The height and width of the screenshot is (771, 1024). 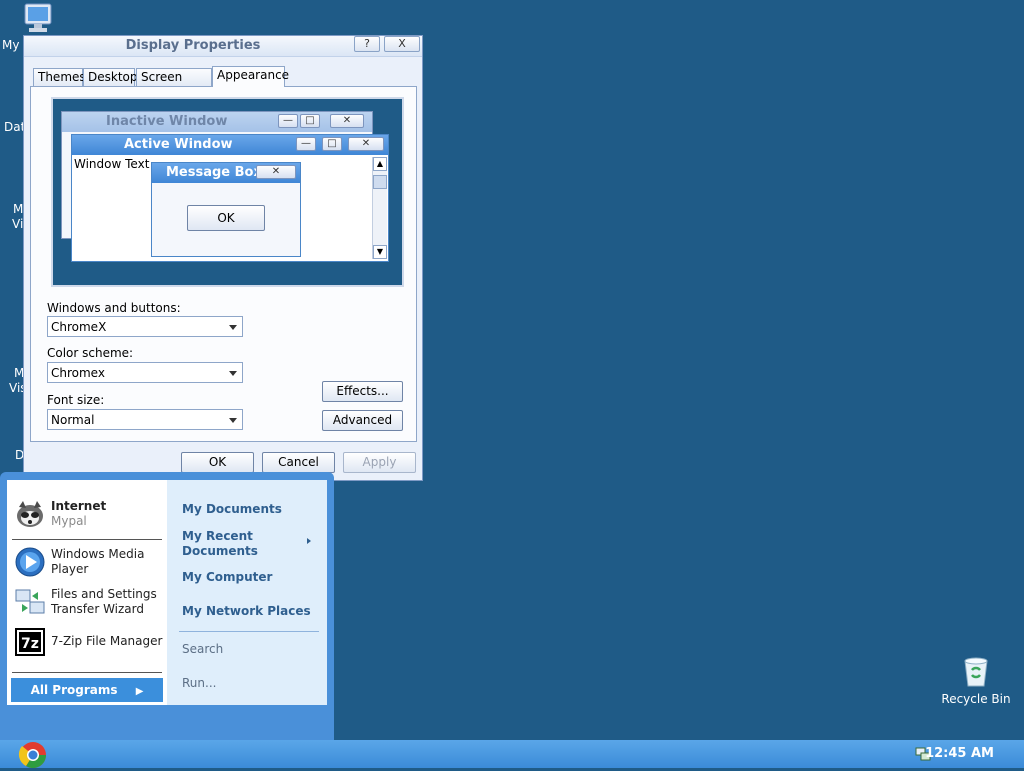 I want to click on recycle-bin-label: Recycle Bin, so click(x=976, y=699).